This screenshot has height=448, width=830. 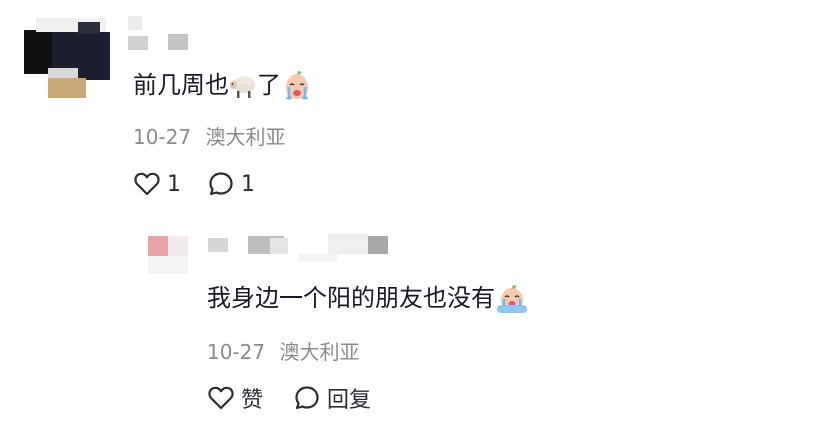 What do you see at coordinates (174, 184) in the screenshot?
I see `like-count: 1` at bounding box center [174, 184].